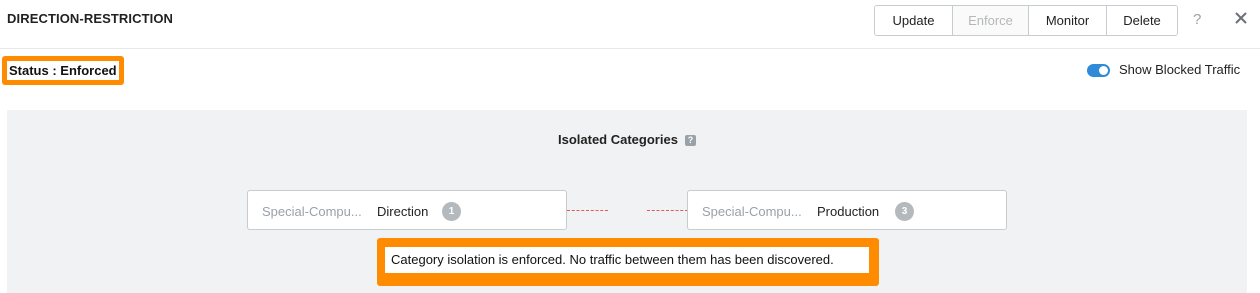 Image resolution: width=1260 pixels, height=293 pixels. I want to click on update-button: Update, so click(914, 20).